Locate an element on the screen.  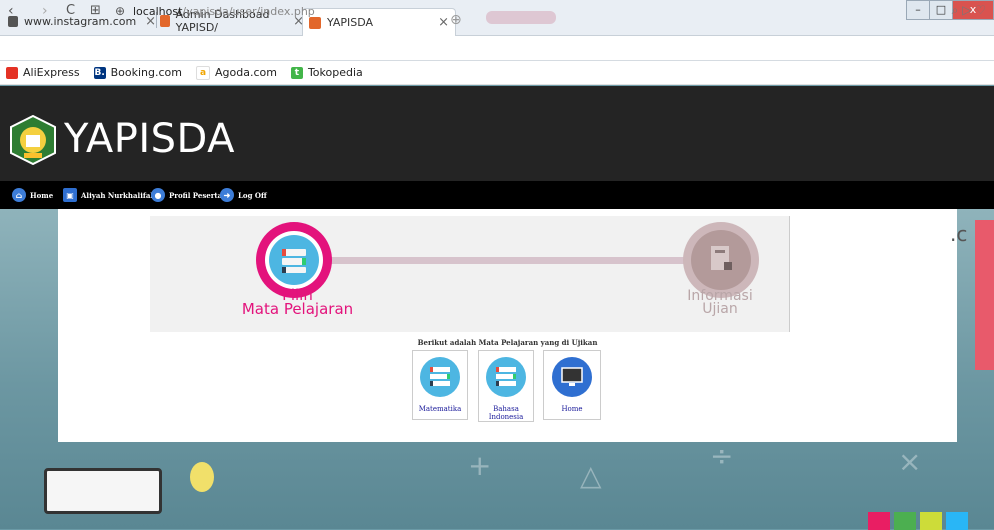
menu-item-home: ⌂ Home is located at coordinates (32, 195).